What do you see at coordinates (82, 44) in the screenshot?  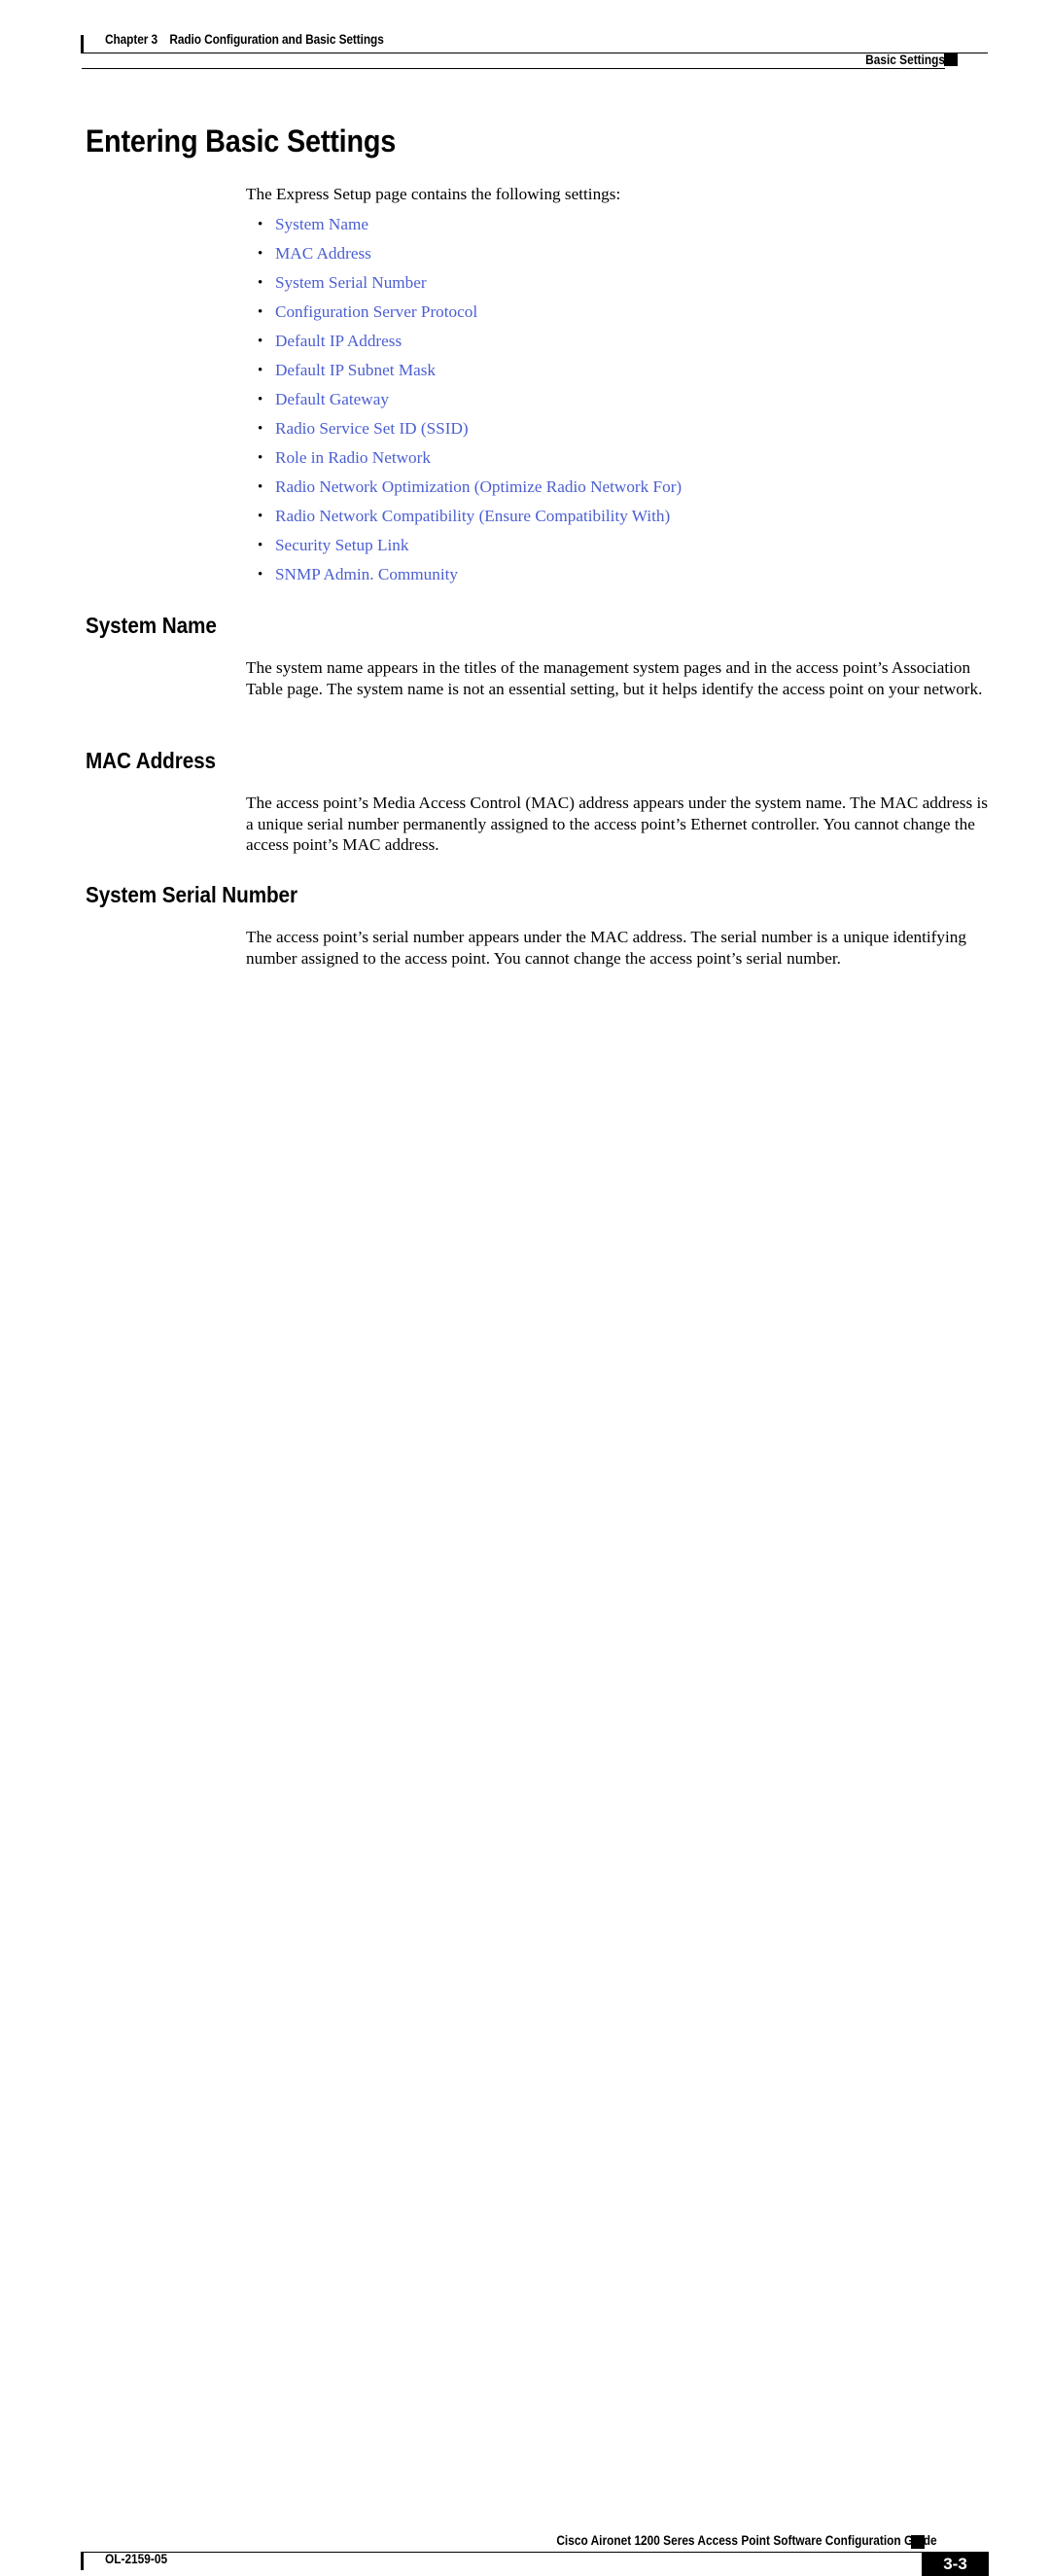 I see `header-left-tick-mark` at bounding box center [82, 44].